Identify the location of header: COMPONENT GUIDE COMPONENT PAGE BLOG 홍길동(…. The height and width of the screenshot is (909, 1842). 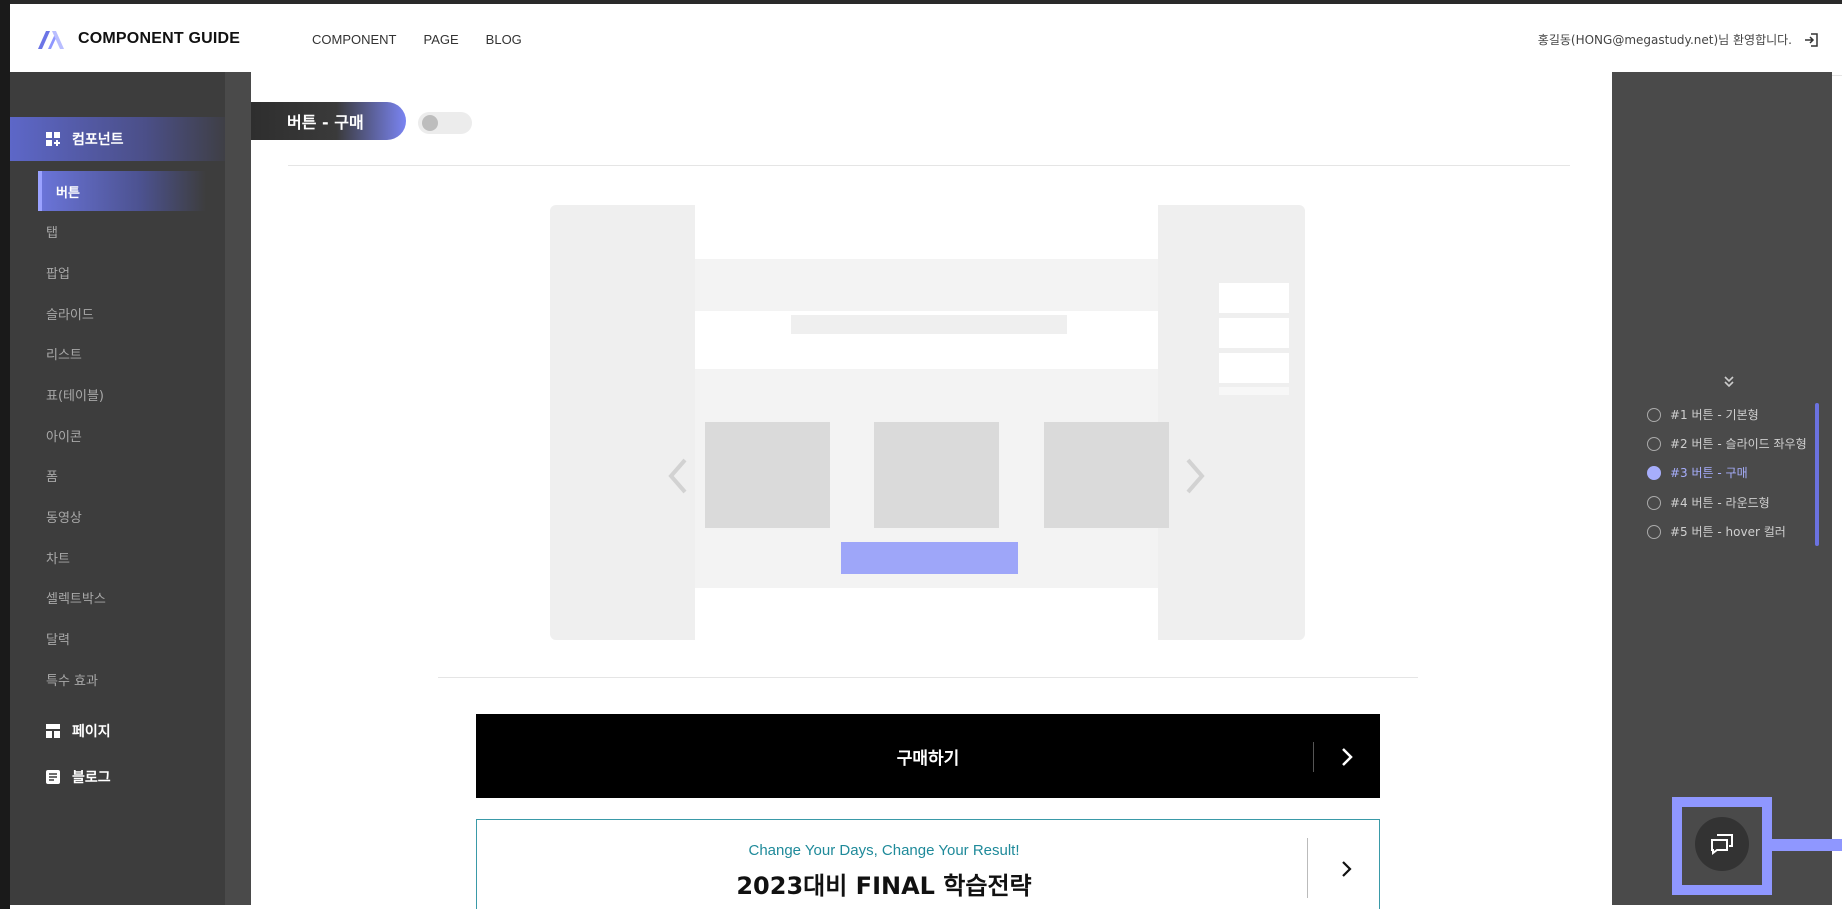
(926, 40).